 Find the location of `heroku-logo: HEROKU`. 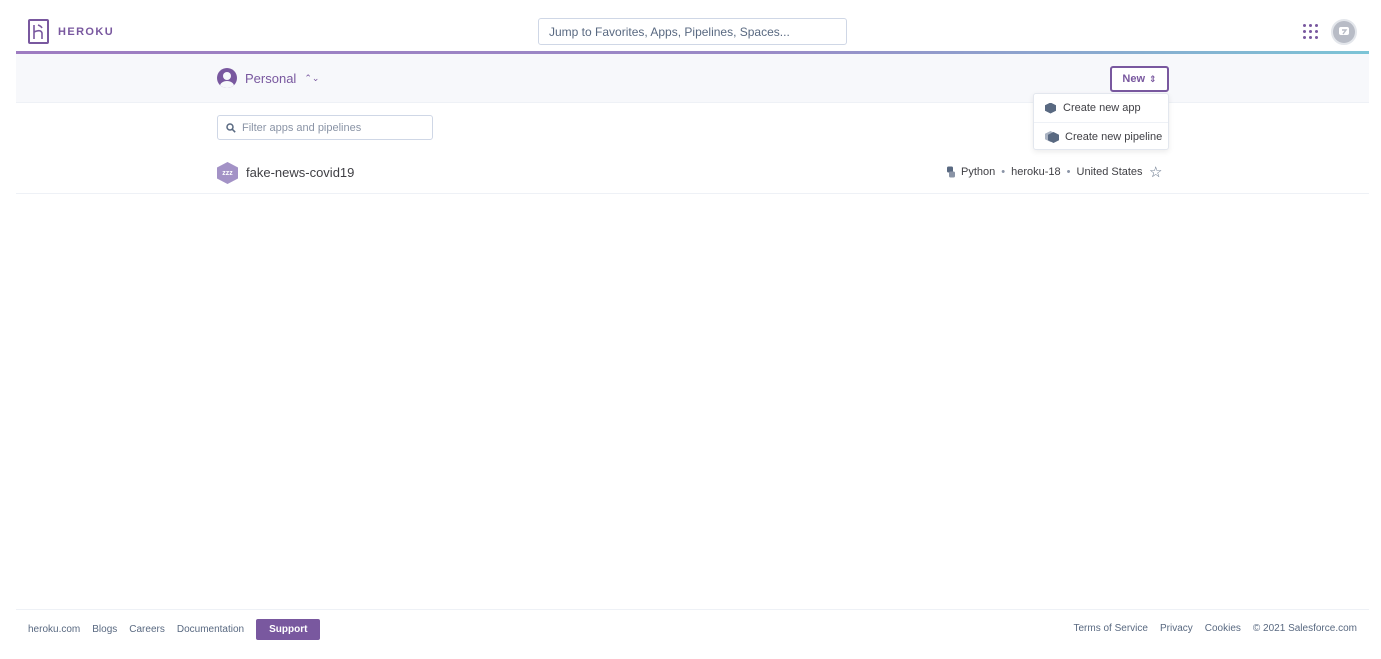

heroku-logo: HEROKU is located at coordinates (71, 31).